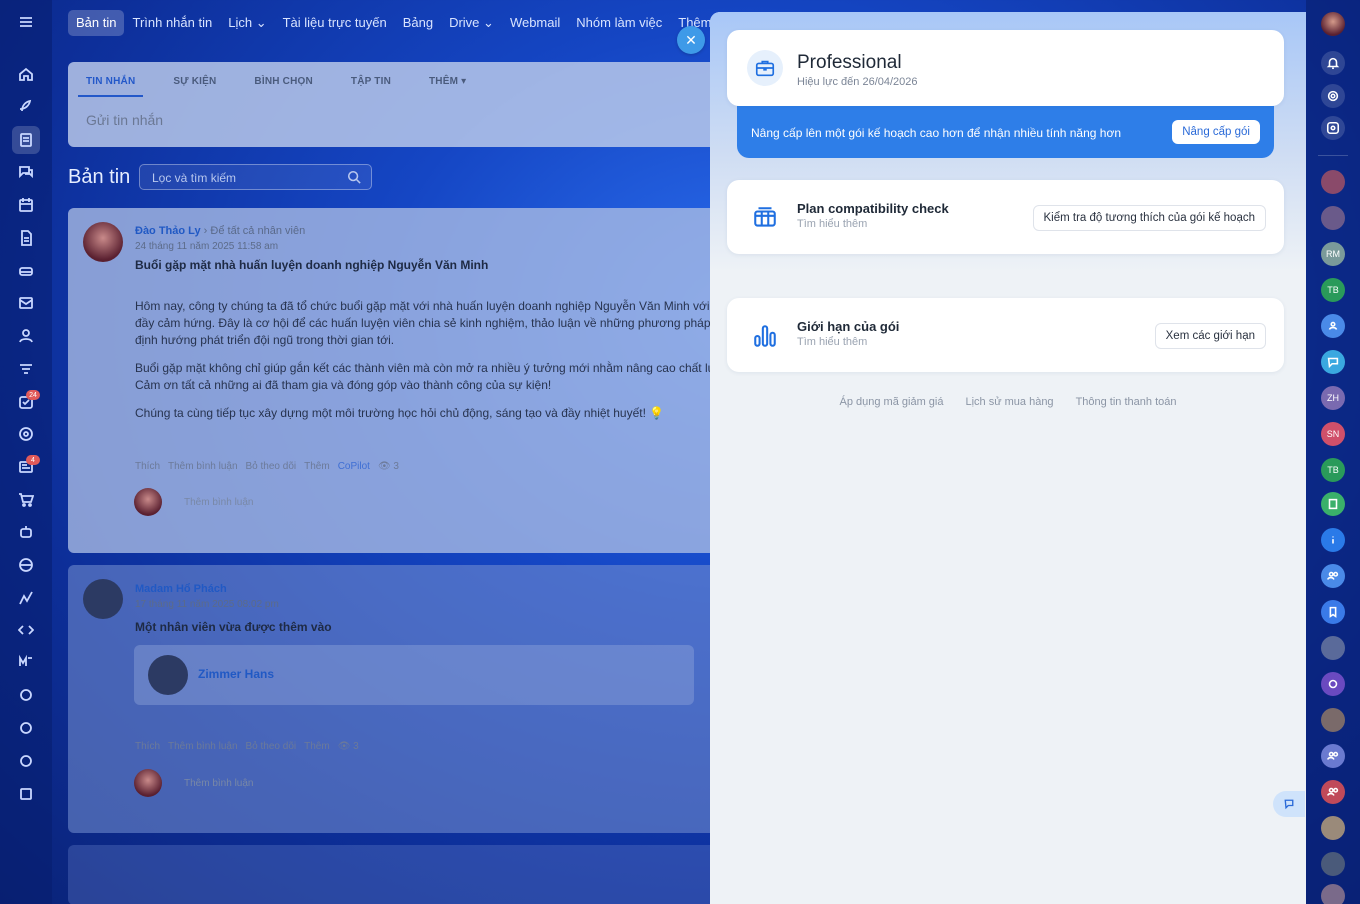 The image size is (1360, 904). I want to click on nav-item-news: Bản tin, so click(96, 23).